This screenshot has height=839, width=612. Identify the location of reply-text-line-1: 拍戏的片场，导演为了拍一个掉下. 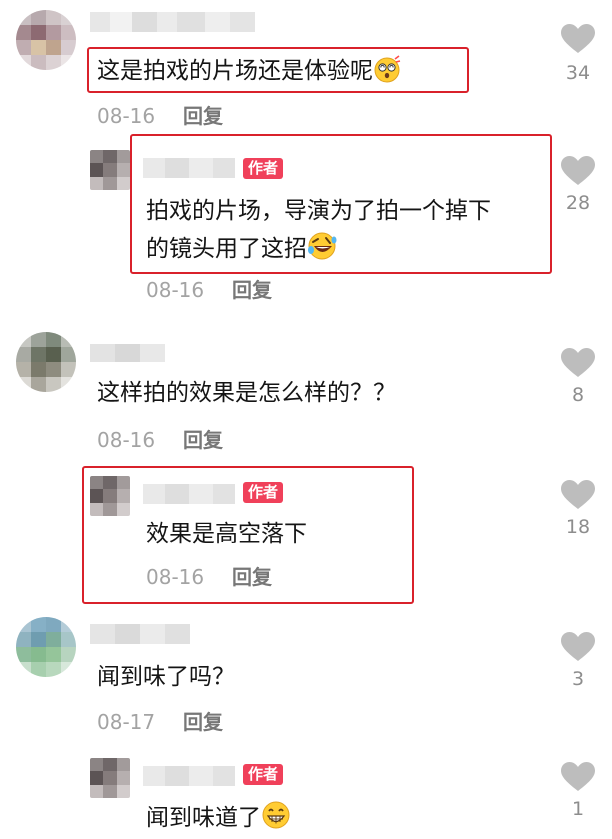
(318, 211).